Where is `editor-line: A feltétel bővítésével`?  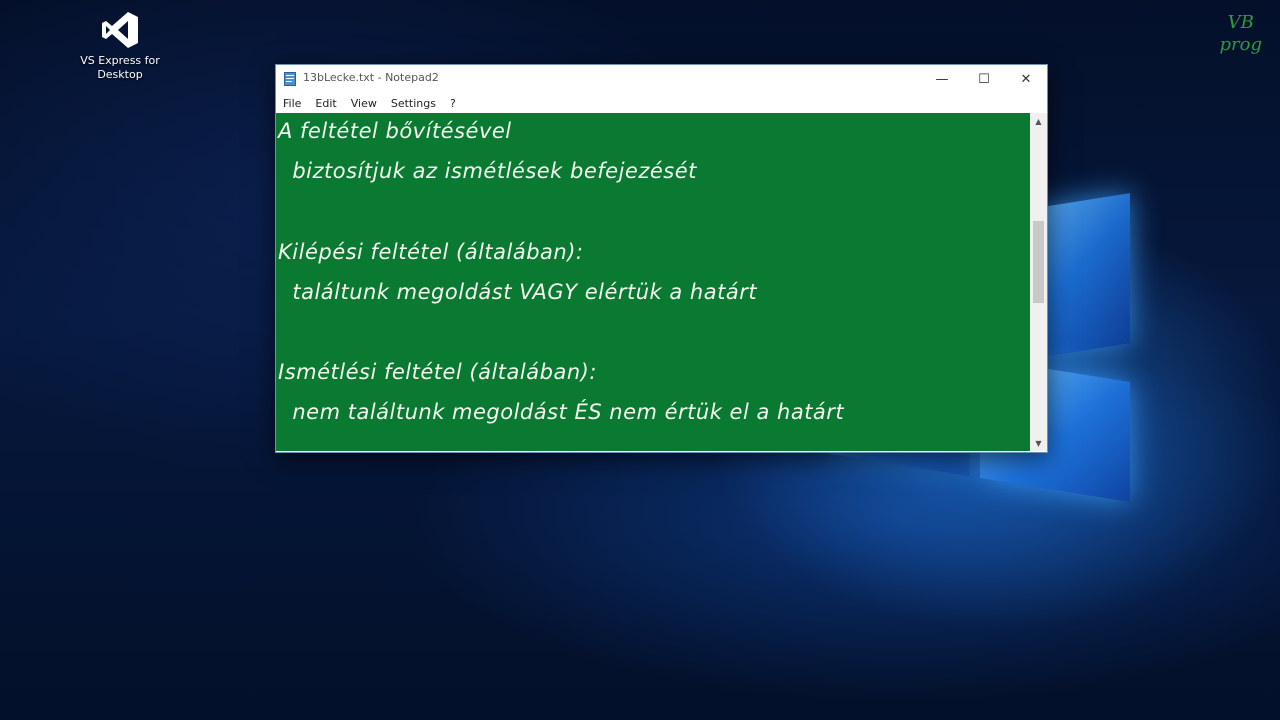
editor-line: A feltétel bővítésével is located at coordinates (395, 131).